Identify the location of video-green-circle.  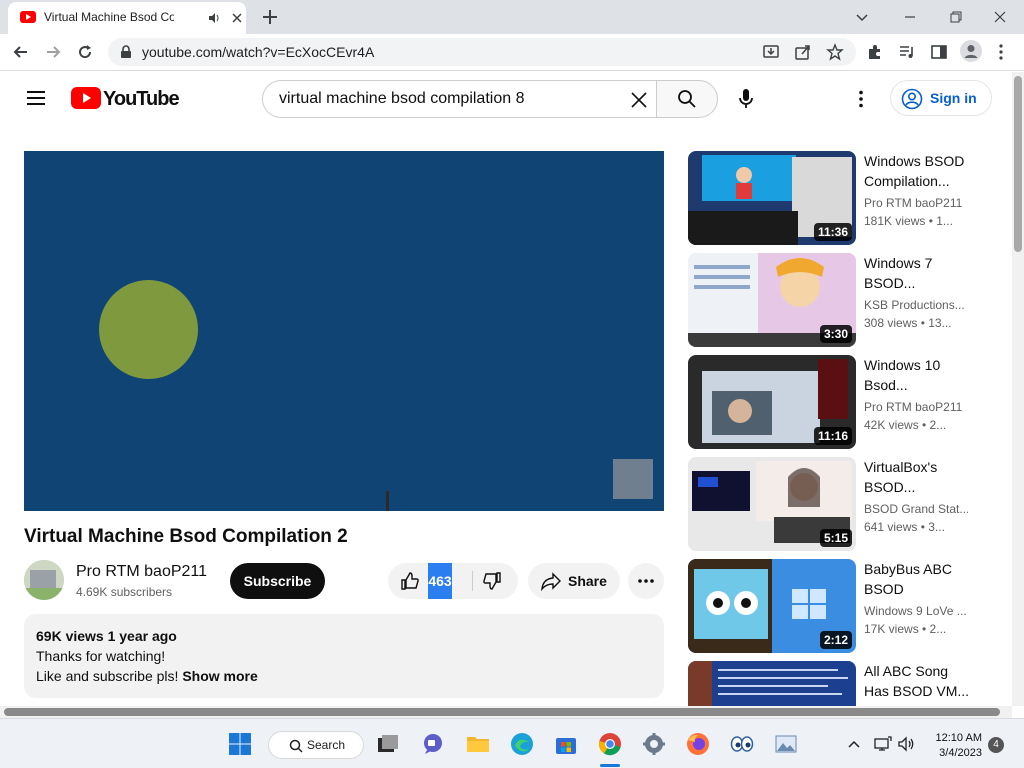
(148, 329).